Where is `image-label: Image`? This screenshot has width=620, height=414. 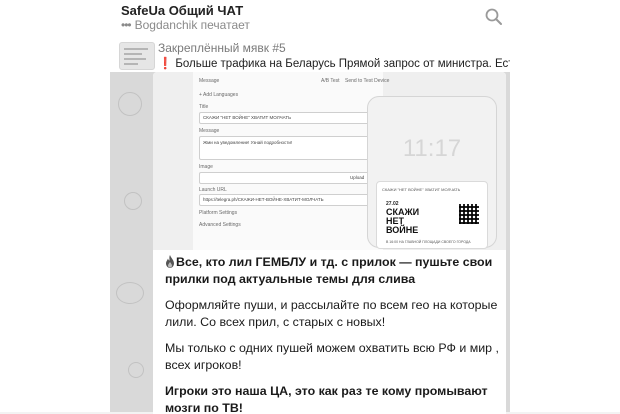
image-label: Image is located at coordinates (206, 167).